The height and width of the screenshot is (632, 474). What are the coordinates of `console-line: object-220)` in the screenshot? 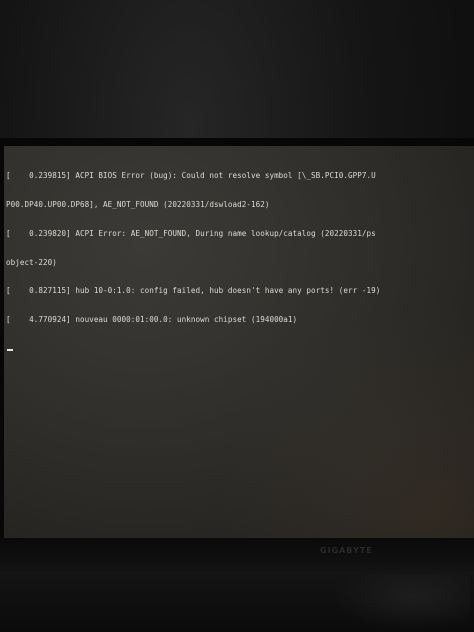 It's located at (31, 262).